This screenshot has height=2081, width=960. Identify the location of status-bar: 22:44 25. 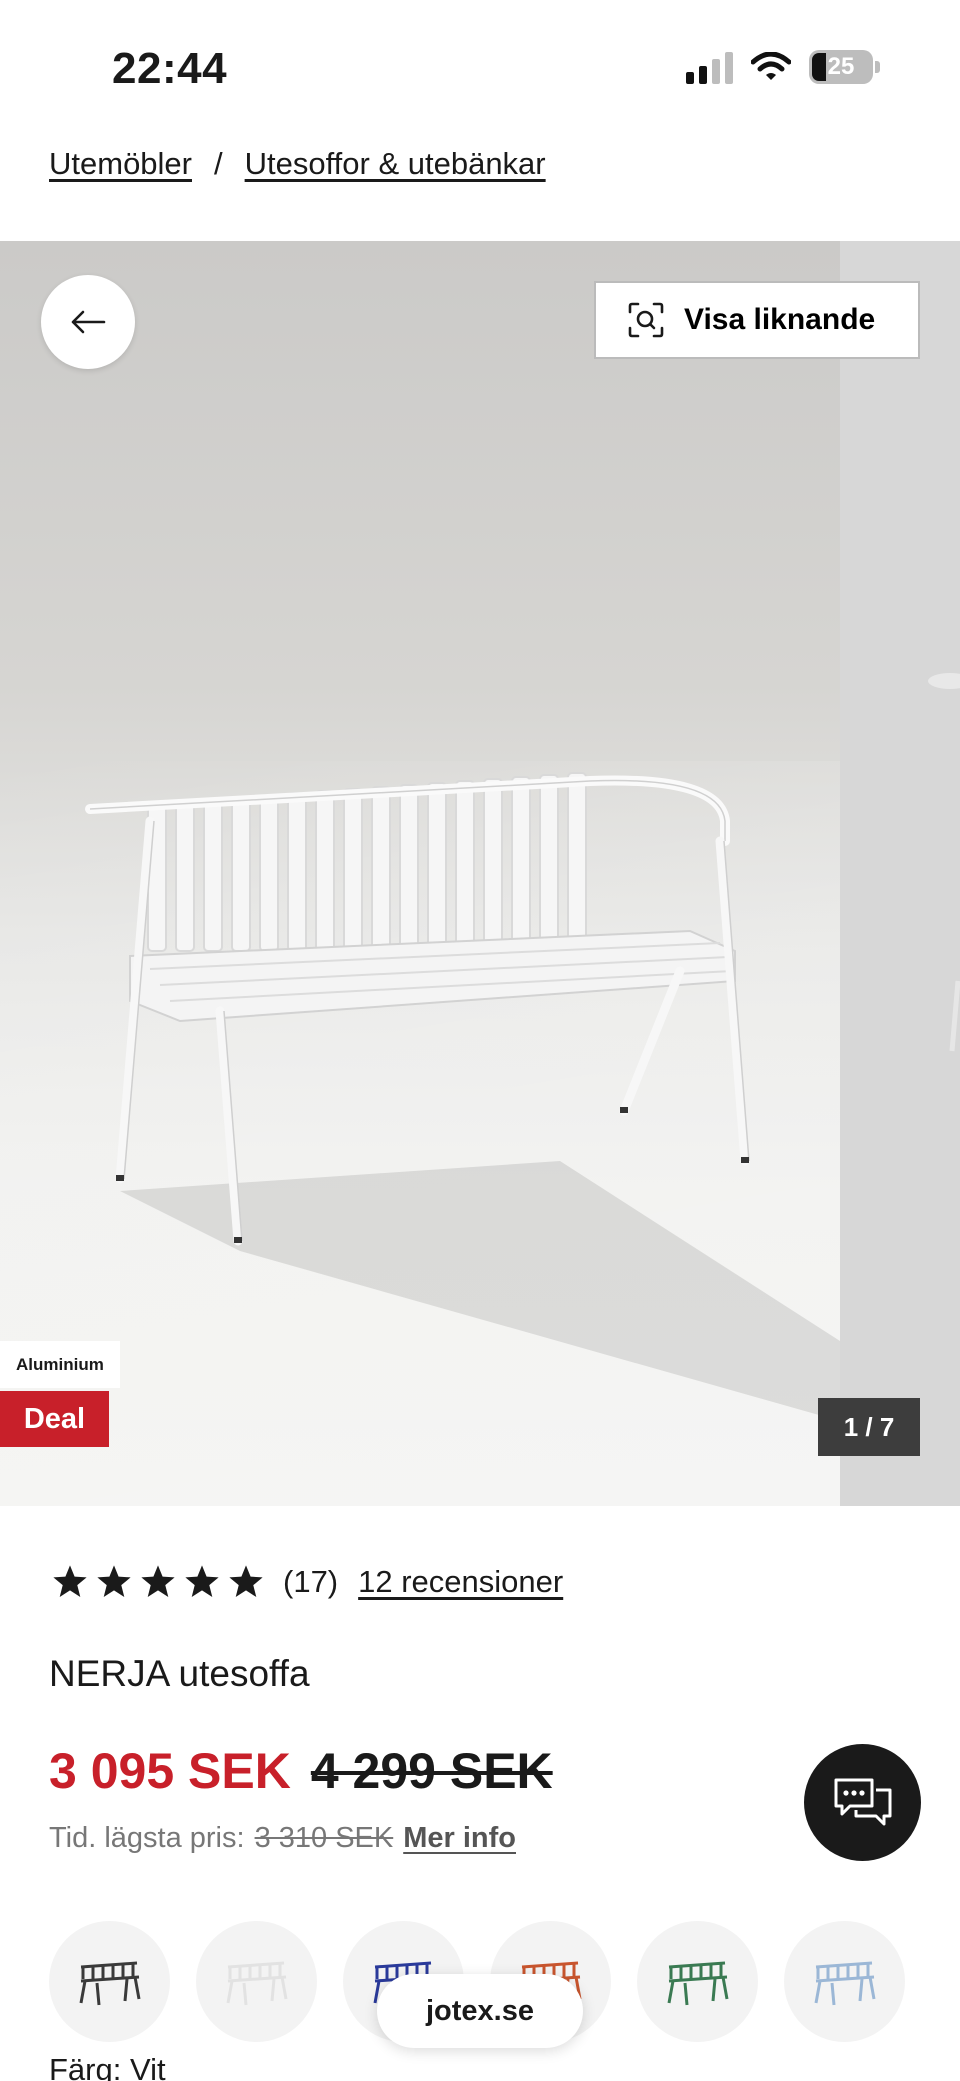
(480, 70).